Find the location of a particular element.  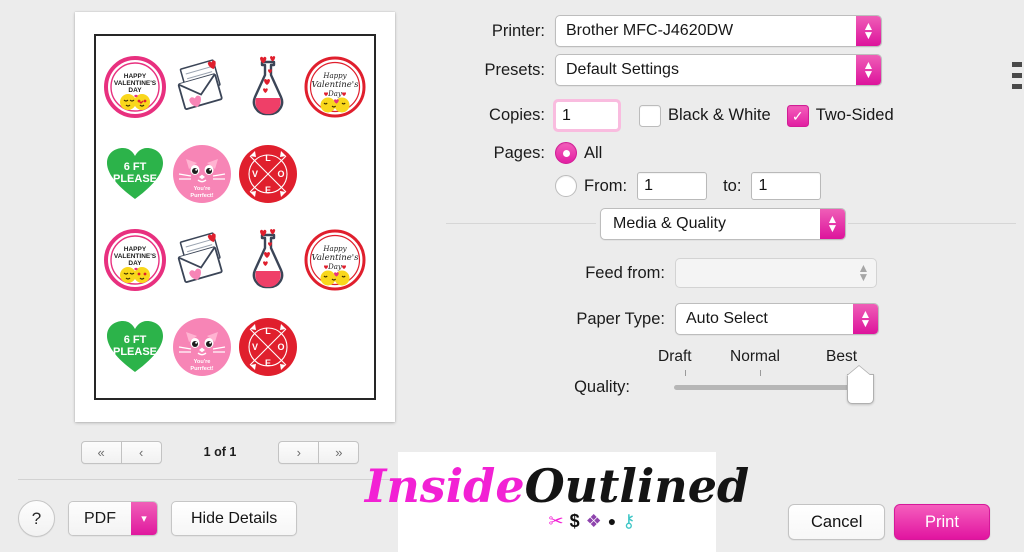

pages-range-radio-group: From: is located at coordinates (591, 186).